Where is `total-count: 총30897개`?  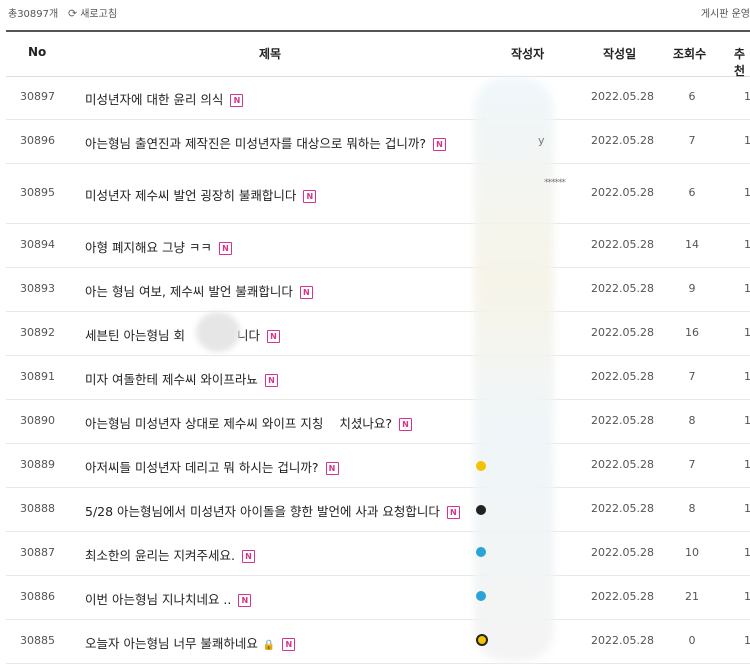 total-count: 총30897개 is located at coordinates (33, 14).